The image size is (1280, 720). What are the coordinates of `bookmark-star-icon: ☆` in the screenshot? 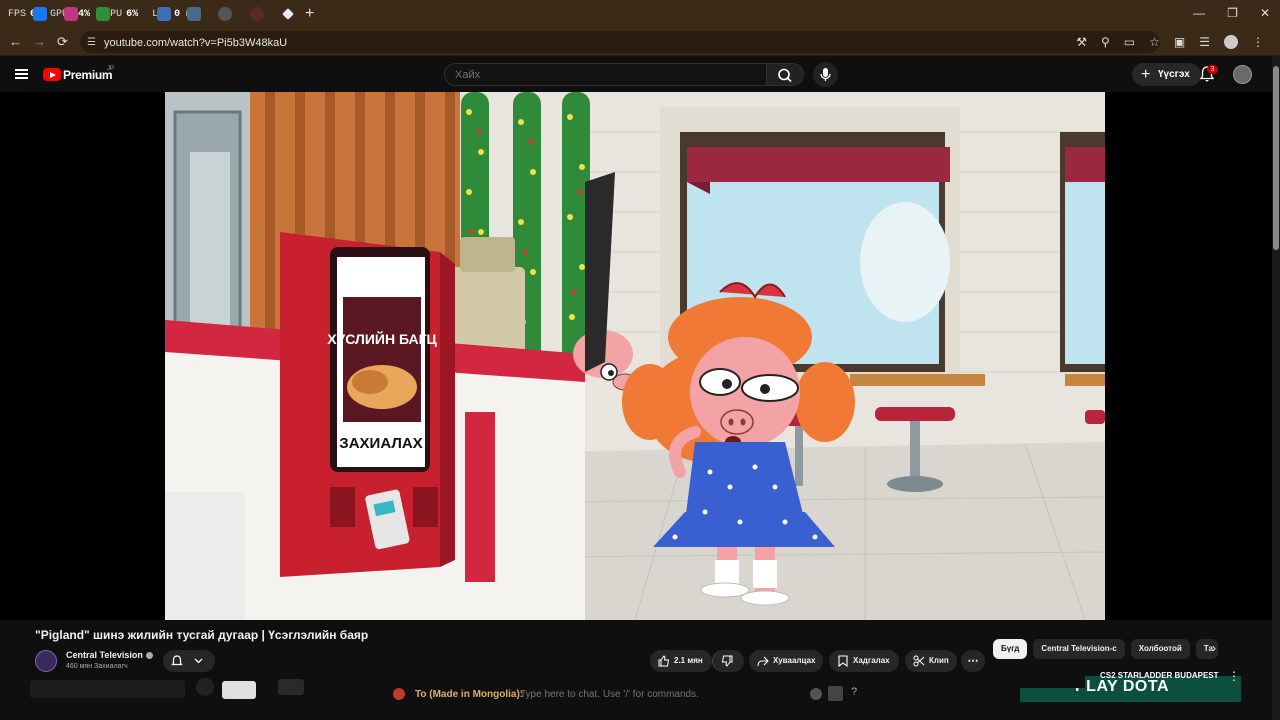 It's located at (1154, 42).